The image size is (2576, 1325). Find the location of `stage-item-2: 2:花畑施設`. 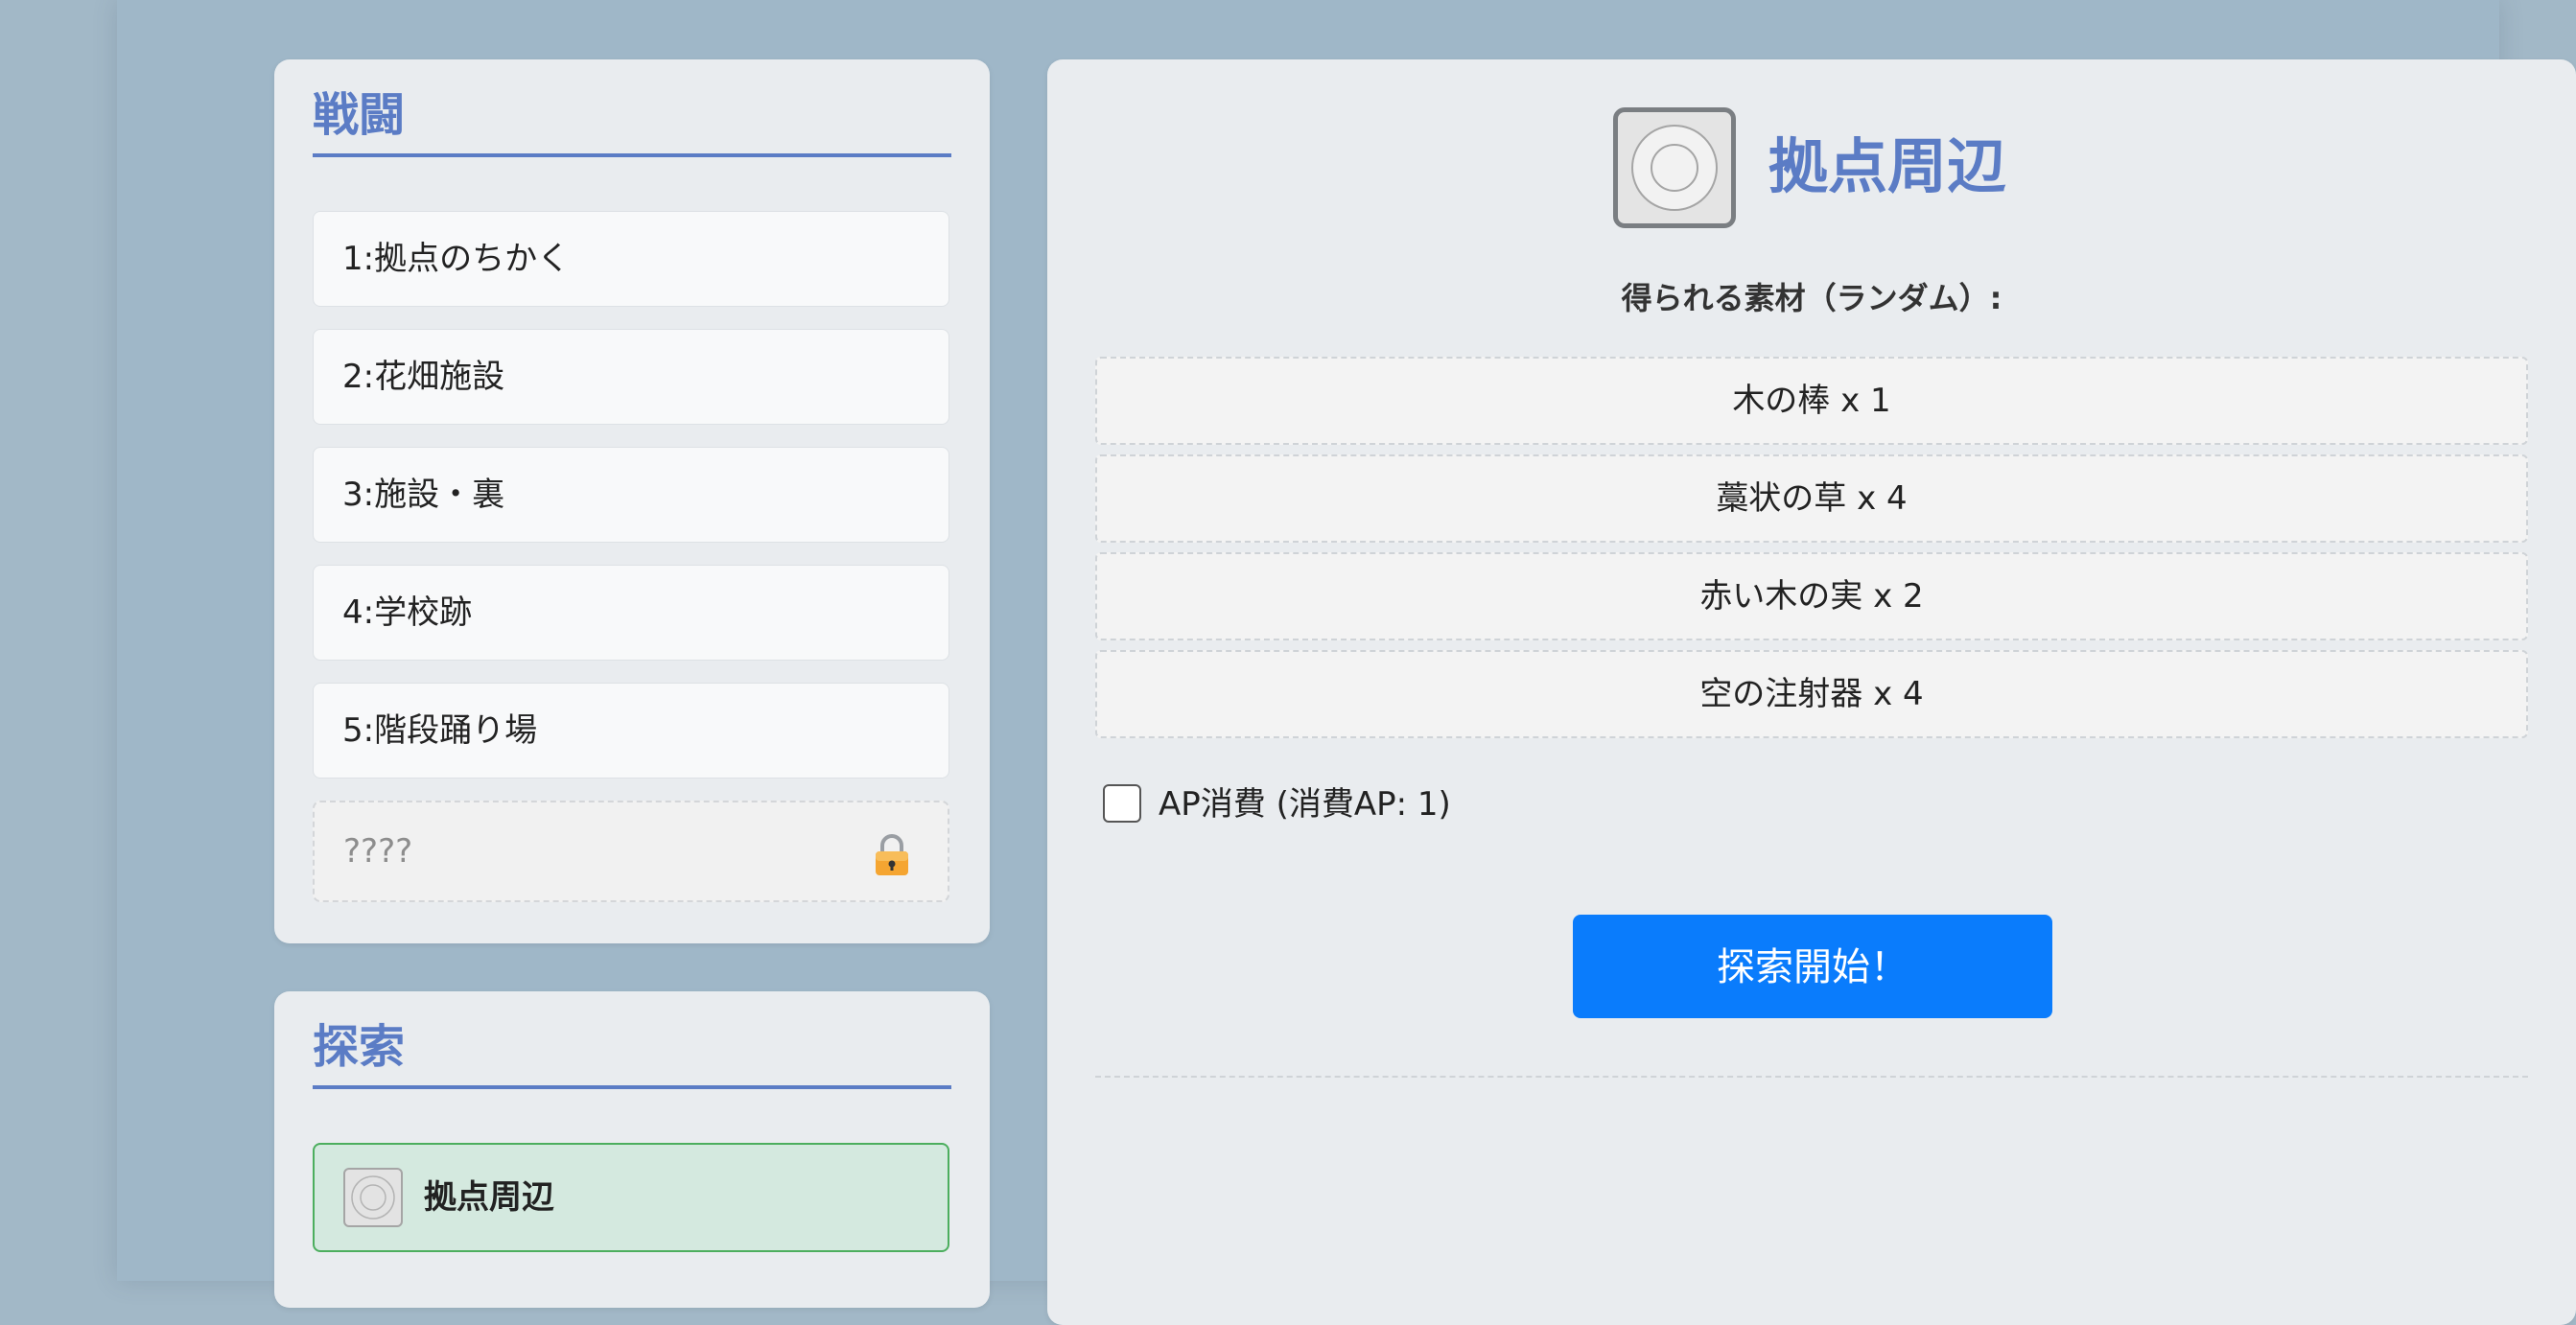

stage-item-2: 2:花畑施設 is located at coordinates (631, 377).